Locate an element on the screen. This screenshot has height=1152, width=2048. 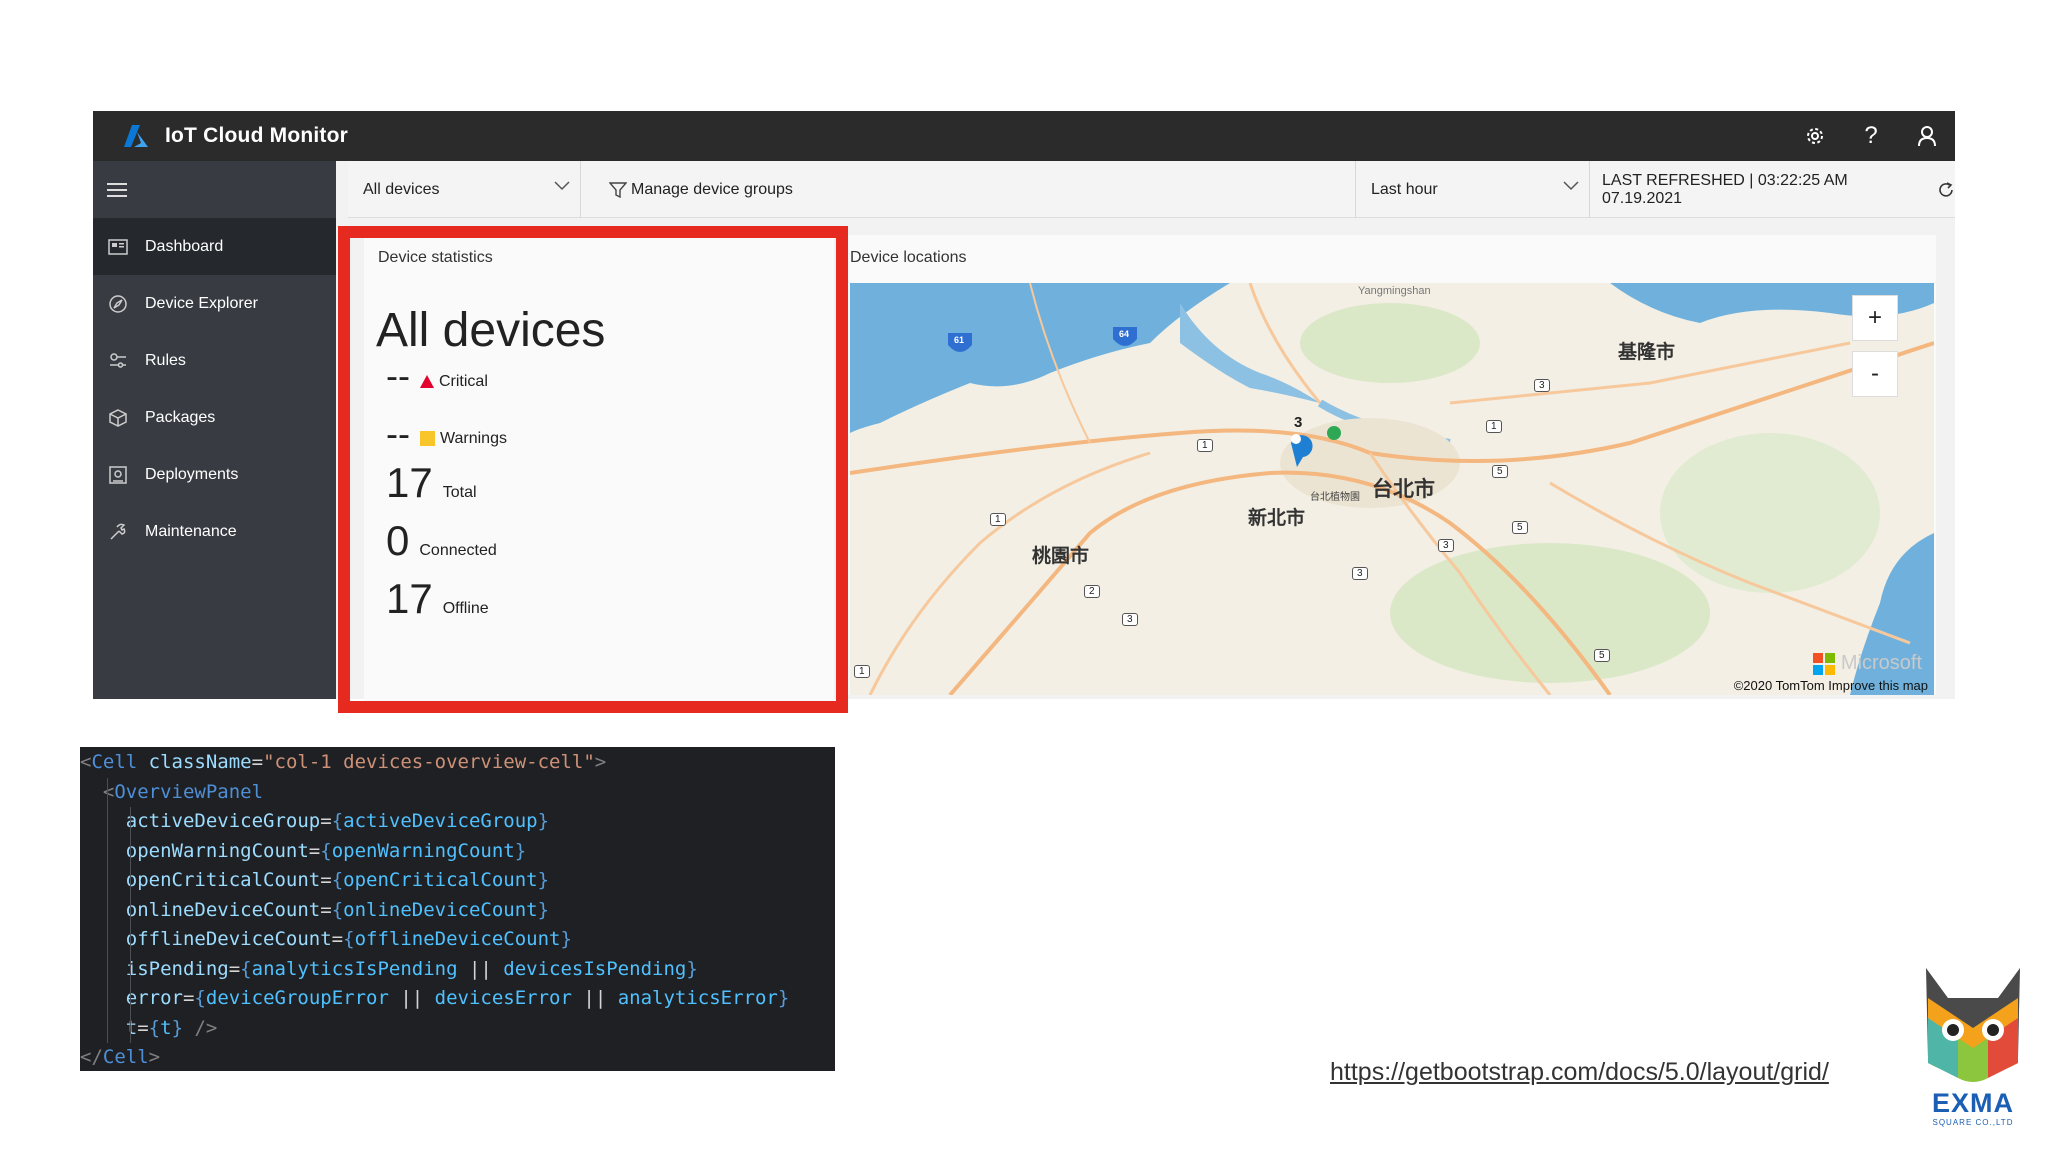
code-token: onlineDeviceCount is located at coordinates (223, 909).